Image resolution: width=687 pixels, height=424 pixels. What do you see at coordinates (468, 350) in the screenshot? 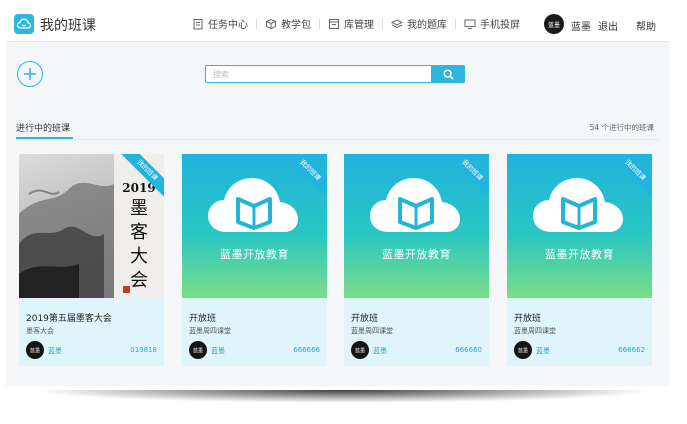
I see `class-code: 666660` at bounding box center [468, 350].